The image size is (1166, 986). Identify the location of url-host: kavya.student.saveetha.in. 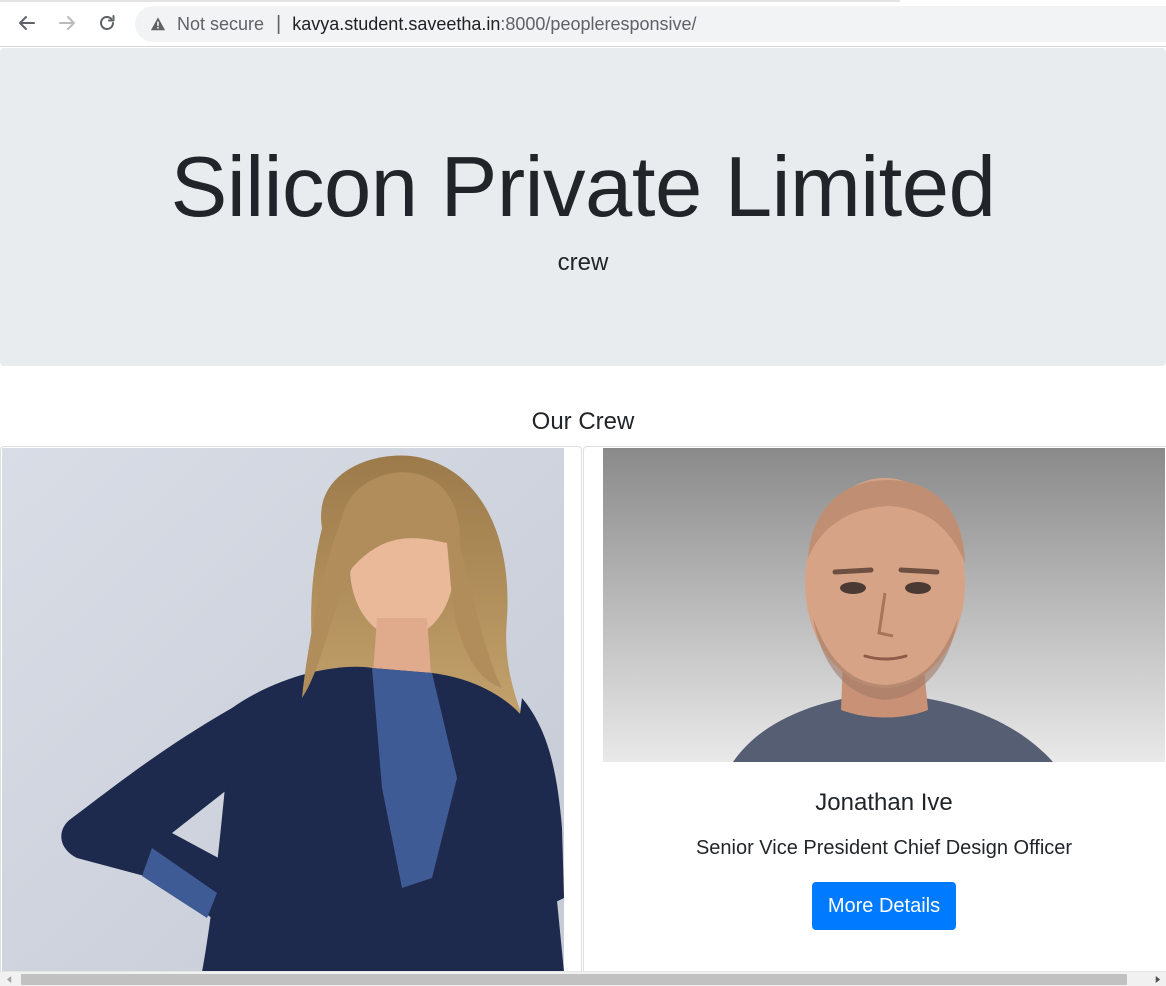
(396, 24).